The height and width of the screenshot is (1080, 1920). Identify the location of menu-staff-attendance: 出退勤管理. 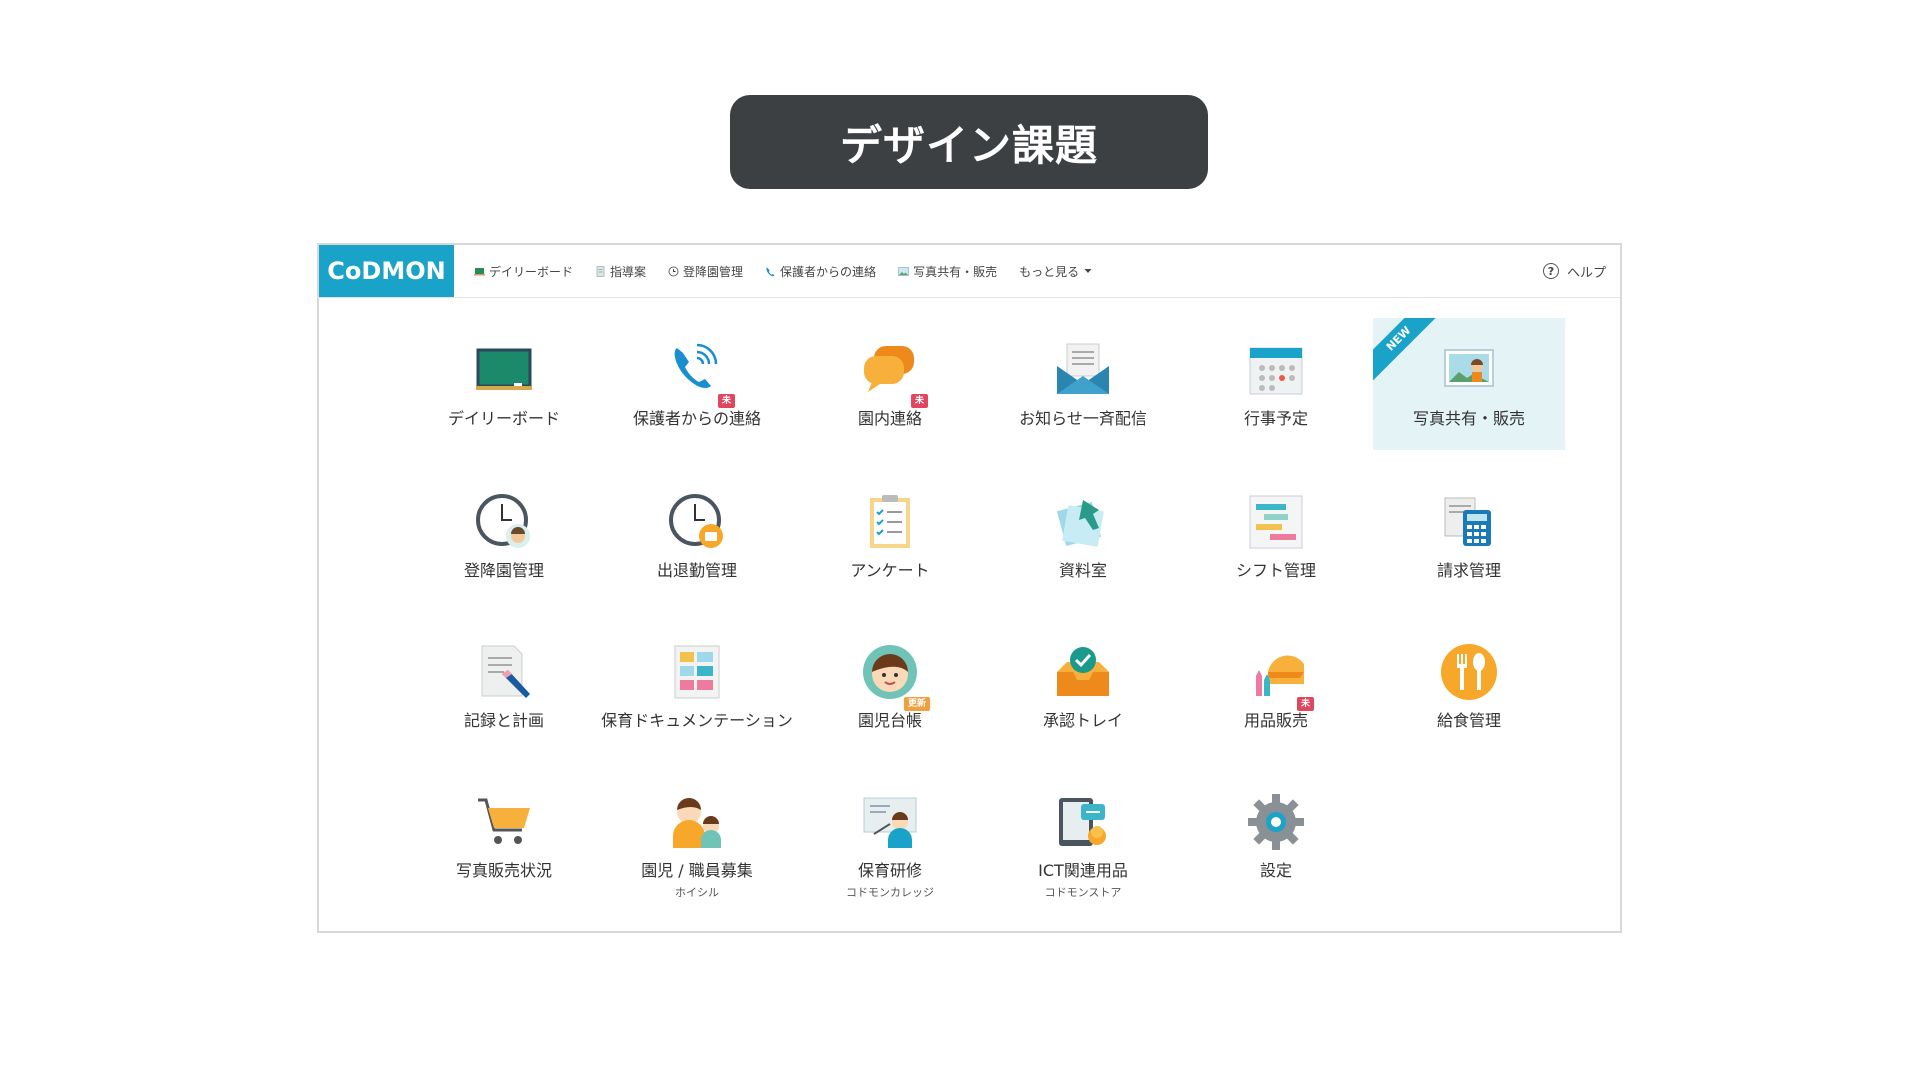
(697, 536).